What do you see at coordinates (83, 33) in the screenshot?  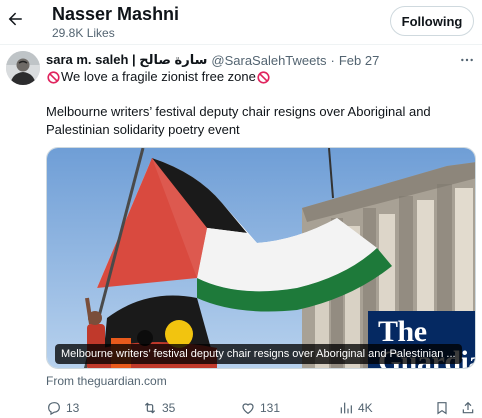 I see `likes-count: 29.8K Likes` at bounding box center [83, 33].